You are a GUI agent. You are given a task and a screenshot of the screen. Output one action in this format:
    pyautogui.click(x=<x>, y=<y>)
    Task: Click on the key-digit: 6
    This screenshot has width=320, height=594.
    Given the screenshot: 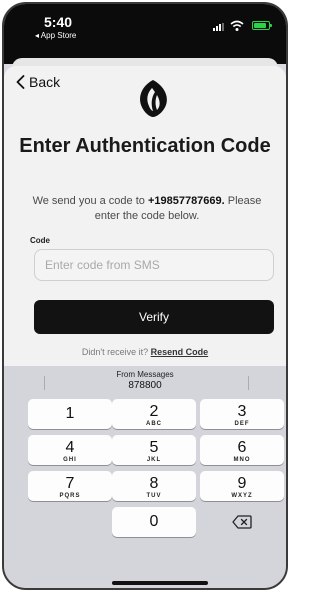 What is the action you would take?
    pyautogui.click(x=242, y=447)
    